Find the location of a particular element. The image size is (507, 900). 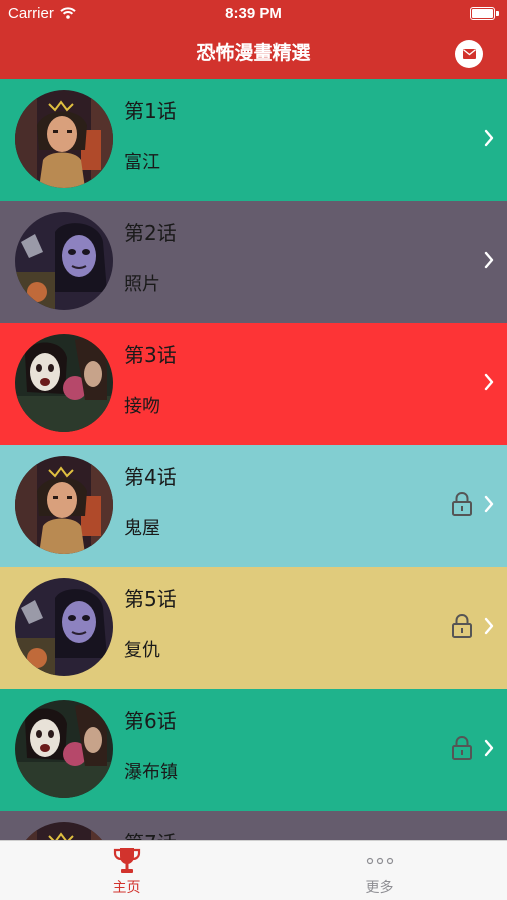

episode-name: 瀑布镇 is located at coordinates (151, 772).